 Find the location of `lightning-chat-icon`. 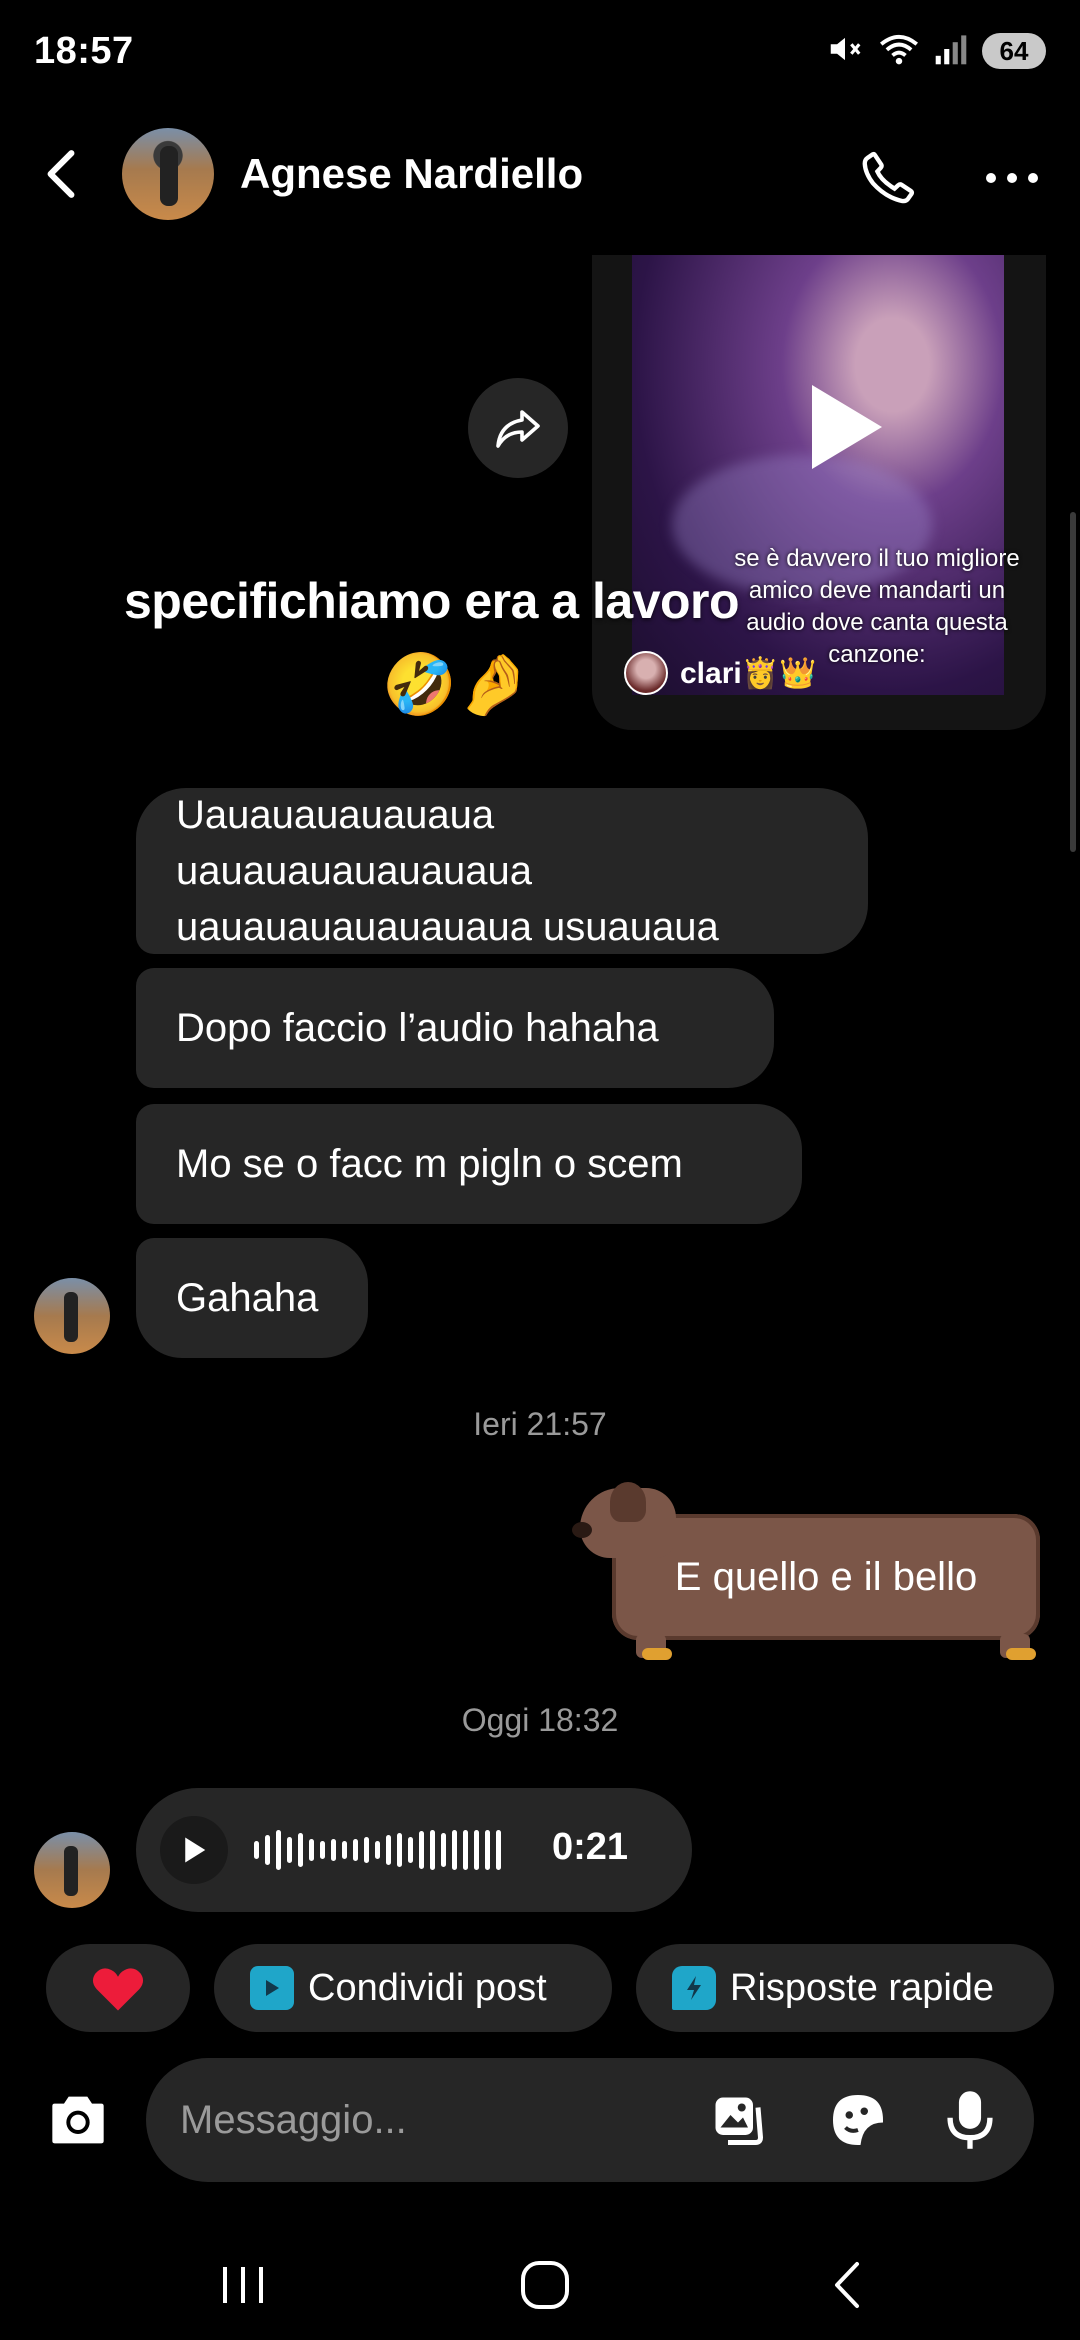

lightning-chat-icon is located at coordinates (694, 1988).